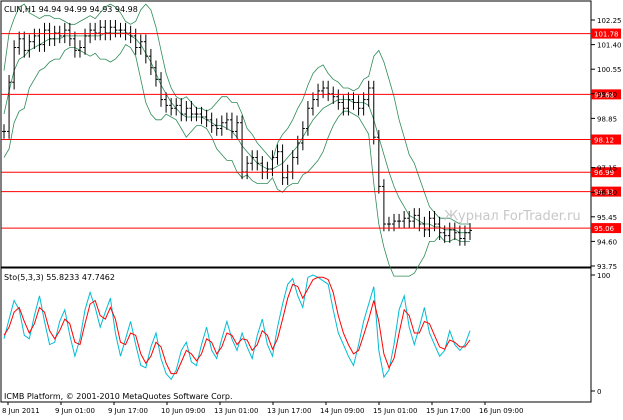 The width and height of the screenshot is (623, 420). What do you see at coordinates (604, 229) in the screenshot?
I see `level-price-label: 95.06` at bounding box center [604, 229].